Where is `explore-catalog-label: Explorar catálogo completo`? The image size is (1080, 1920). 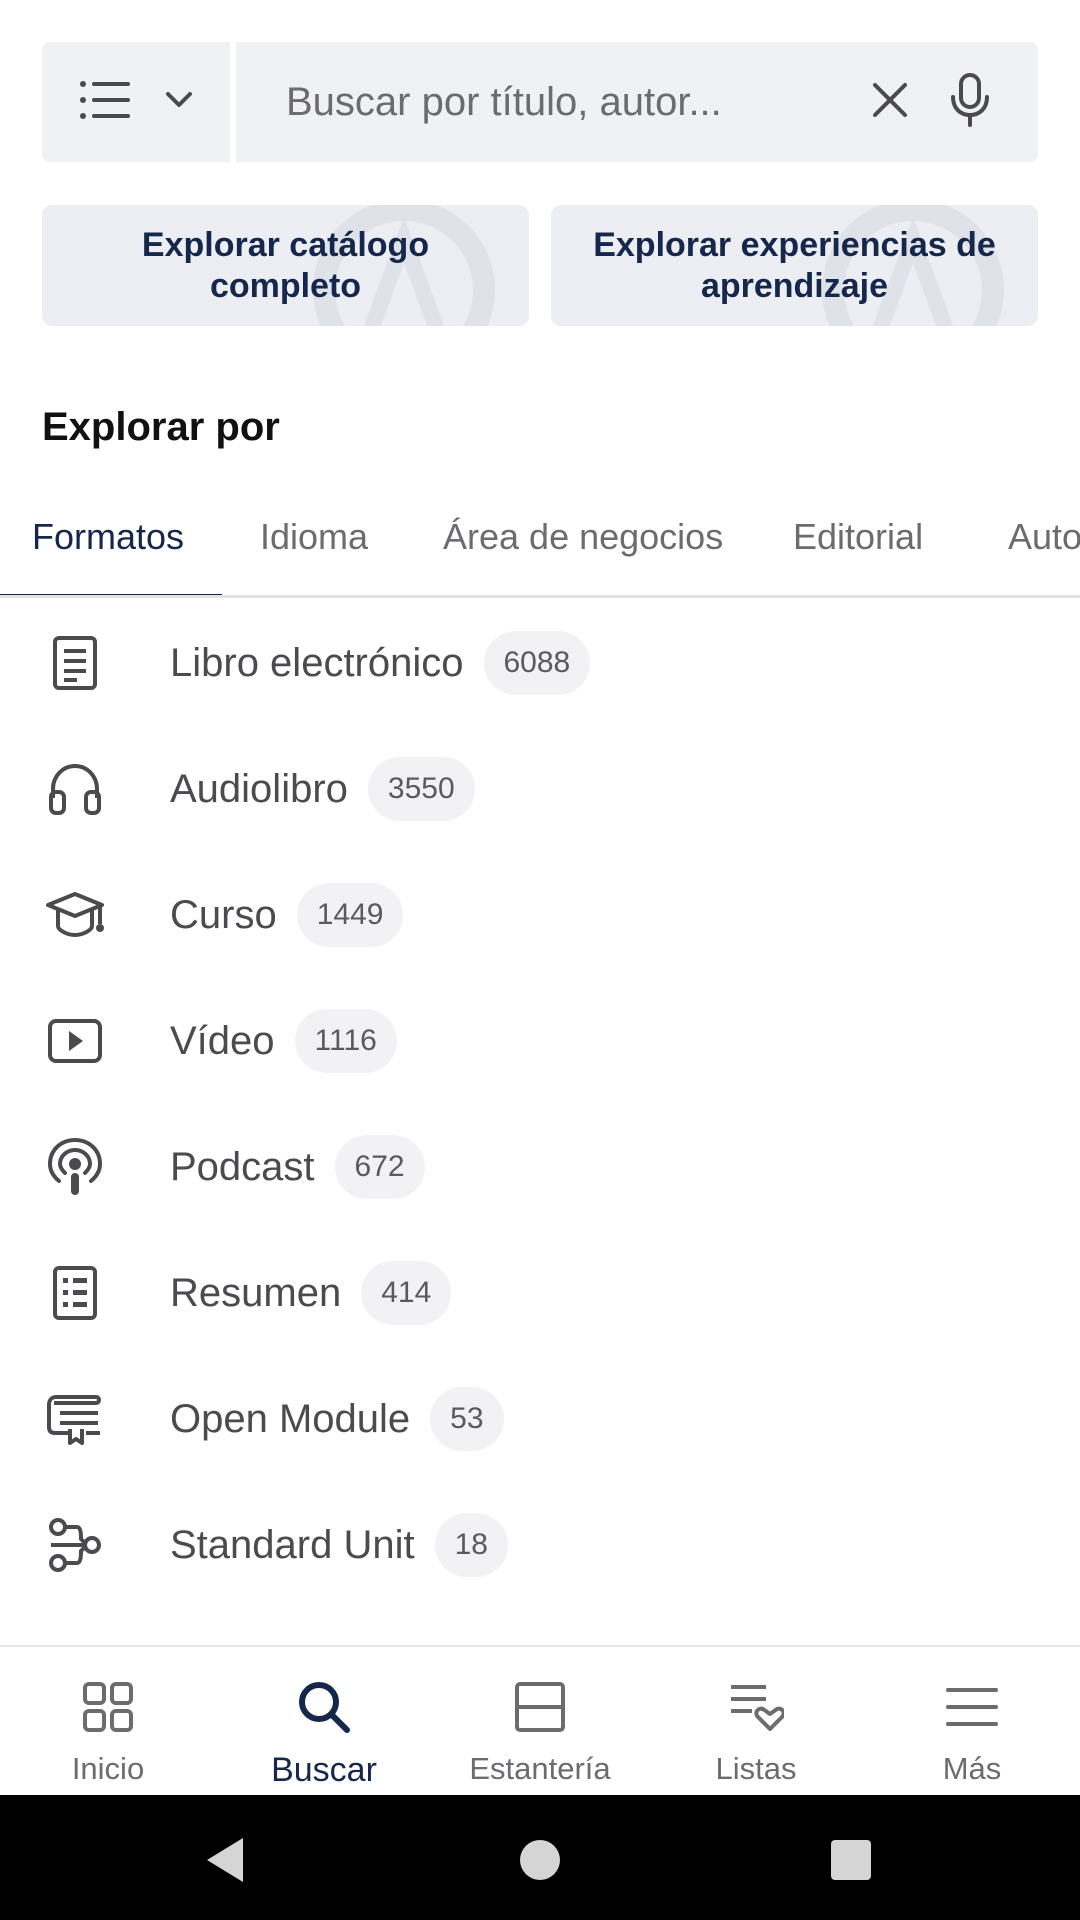
explore-catalog-label: Explorar catálogo completo is located at coordinates (285, 265).